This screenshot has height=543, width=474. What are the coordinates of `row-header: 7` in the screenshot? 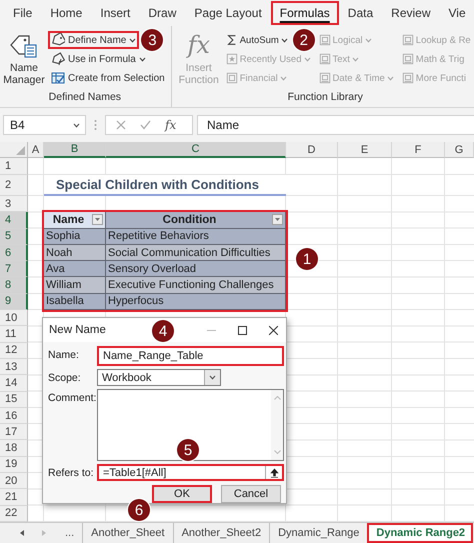 It's located at (14, 269).